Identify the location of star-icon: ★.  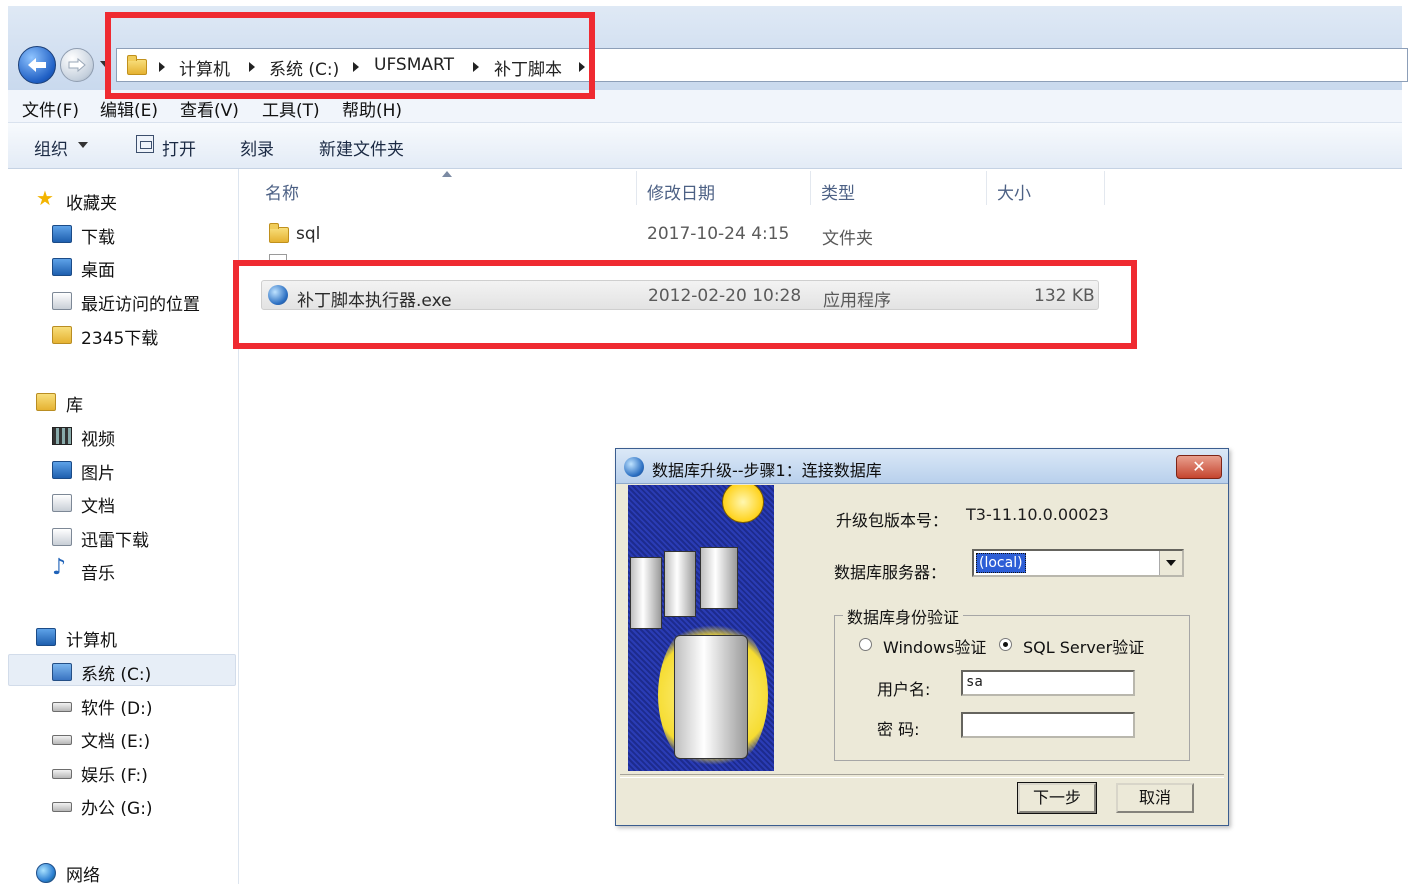
(45, 198).